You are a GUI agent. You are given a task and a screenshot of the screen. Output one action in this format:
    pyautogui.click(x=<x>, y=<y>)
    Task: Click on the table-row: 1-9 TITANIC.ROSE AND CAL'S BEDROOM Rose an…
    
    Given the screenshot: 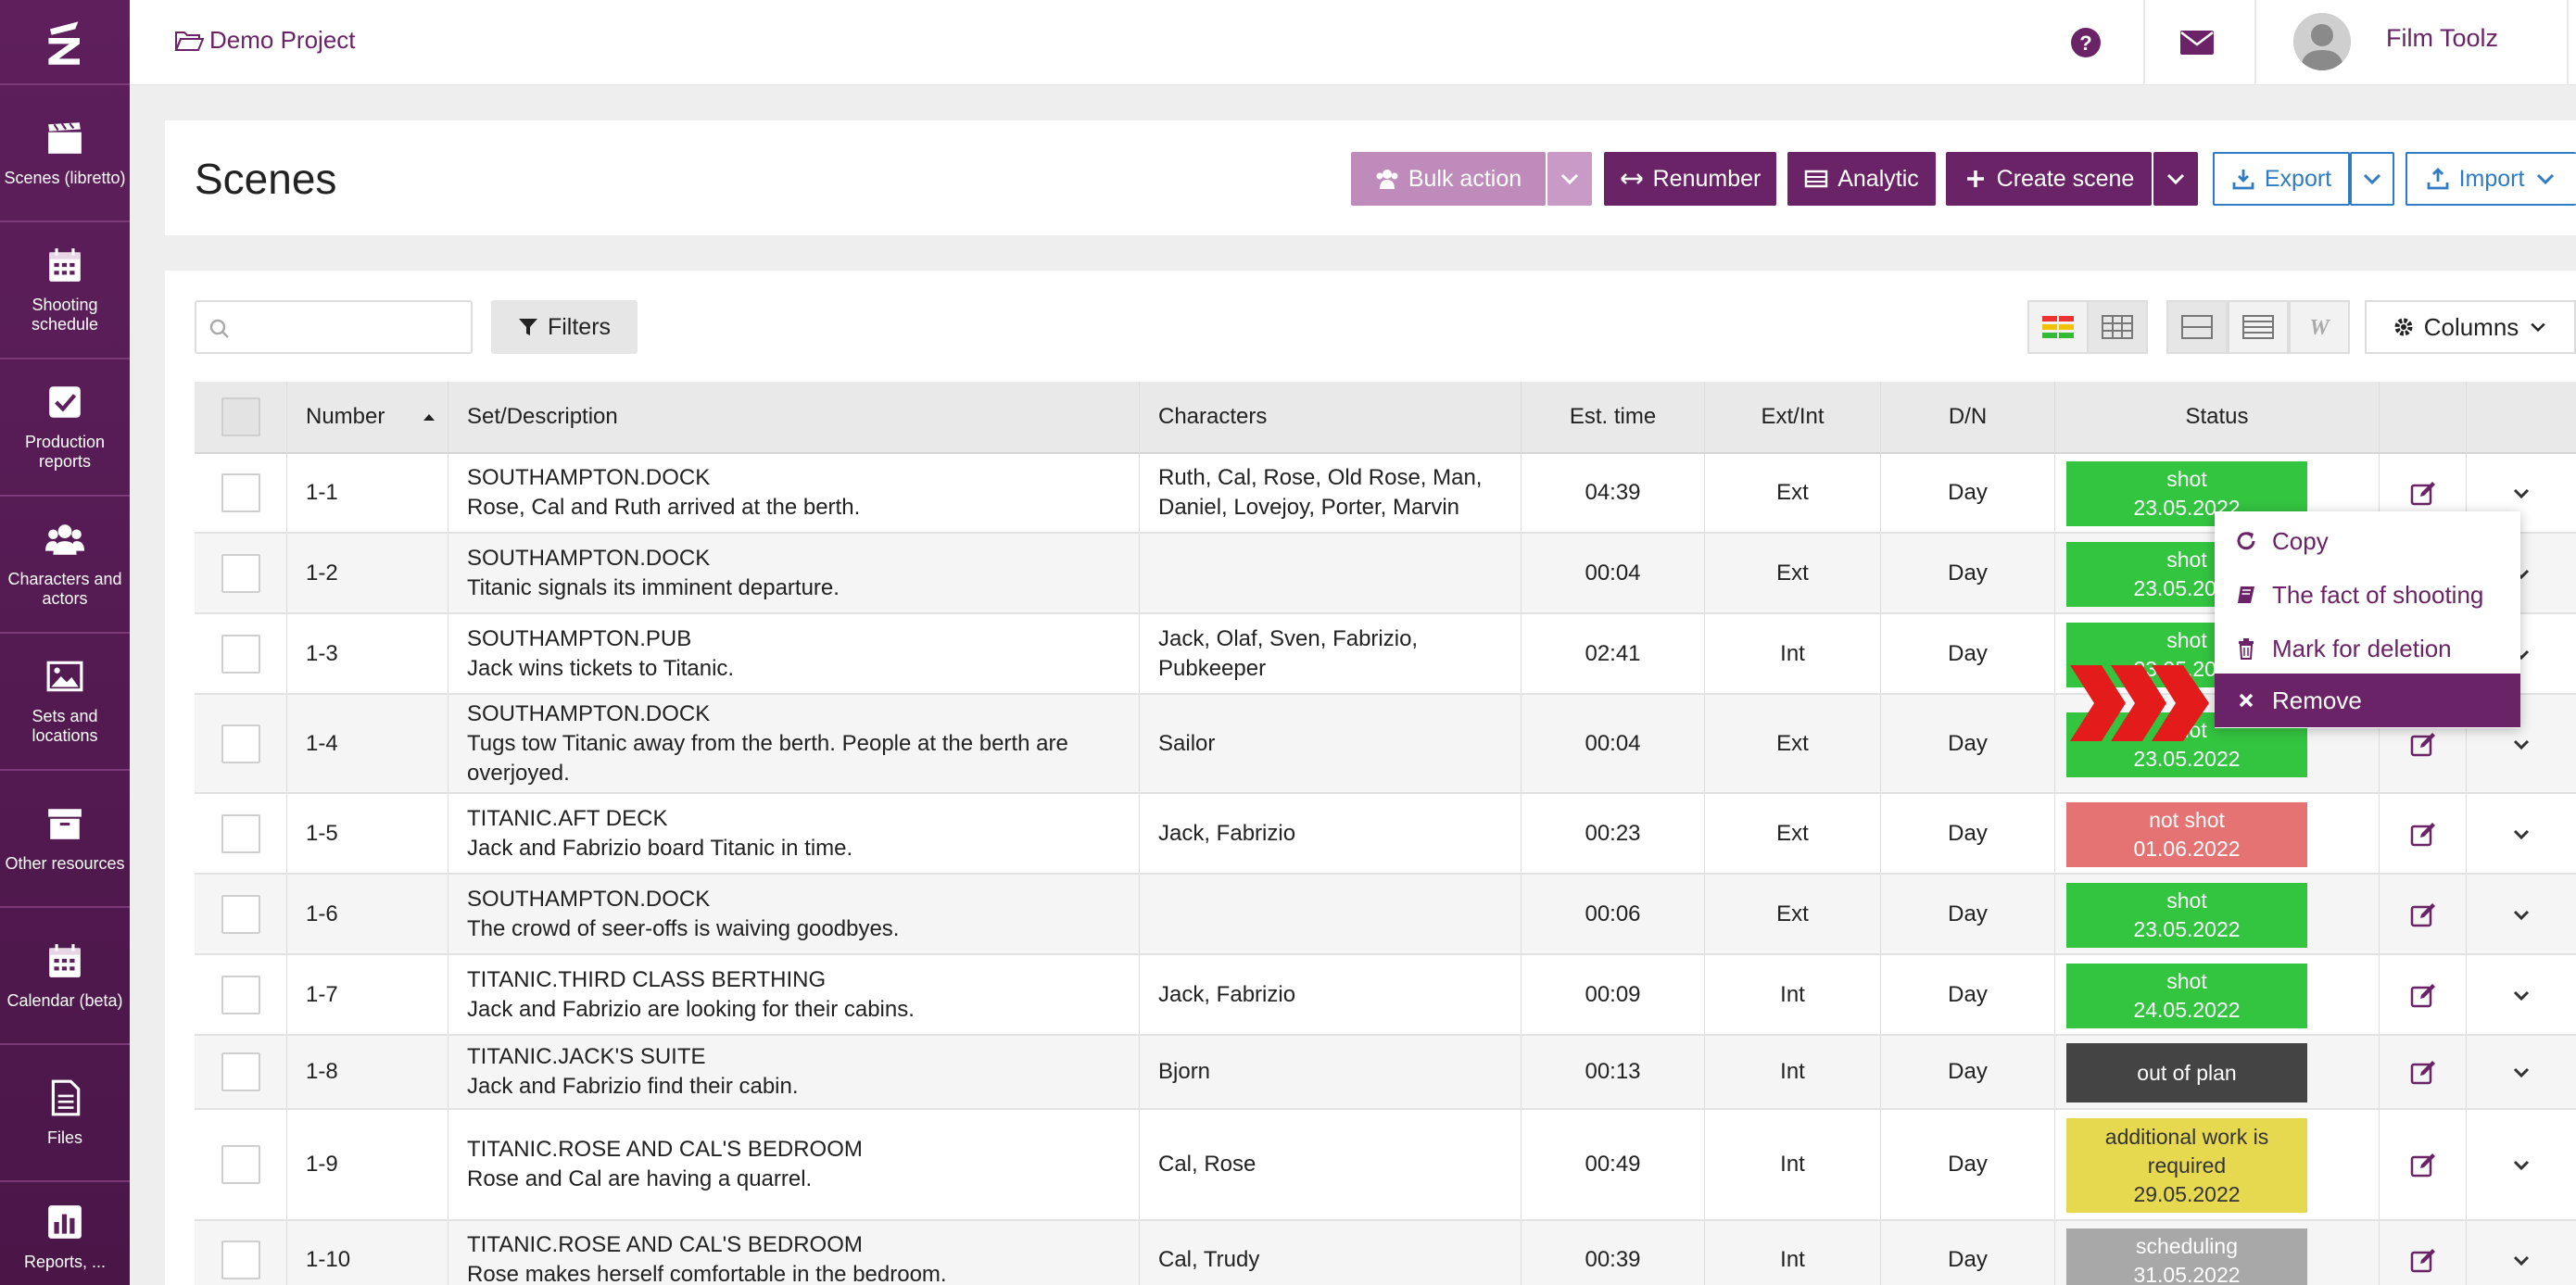 What is the action you would take?
    pyautogui.click(x=1386, y=1165)
    